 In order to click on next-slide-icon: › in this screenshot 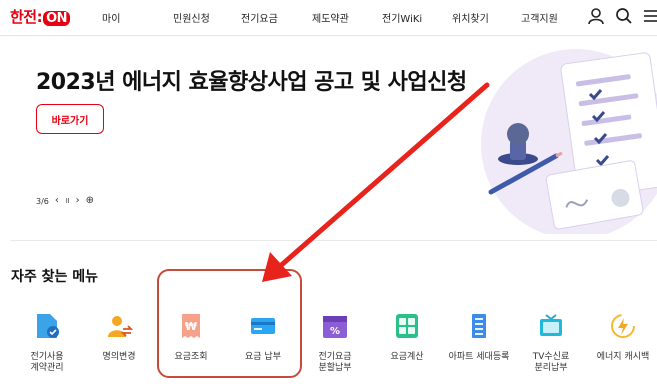, I will do `click(78, 201)`.